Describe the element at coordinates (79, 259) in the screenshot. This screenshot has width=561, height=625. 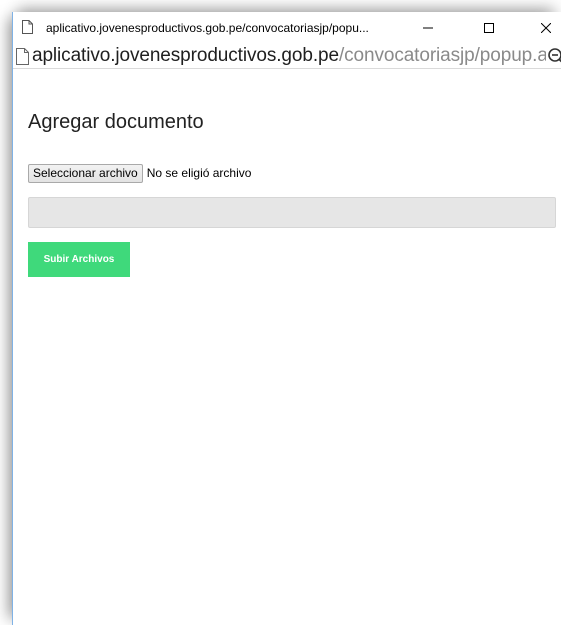
I see `upload-files-button: Subir Archivos` at that location.